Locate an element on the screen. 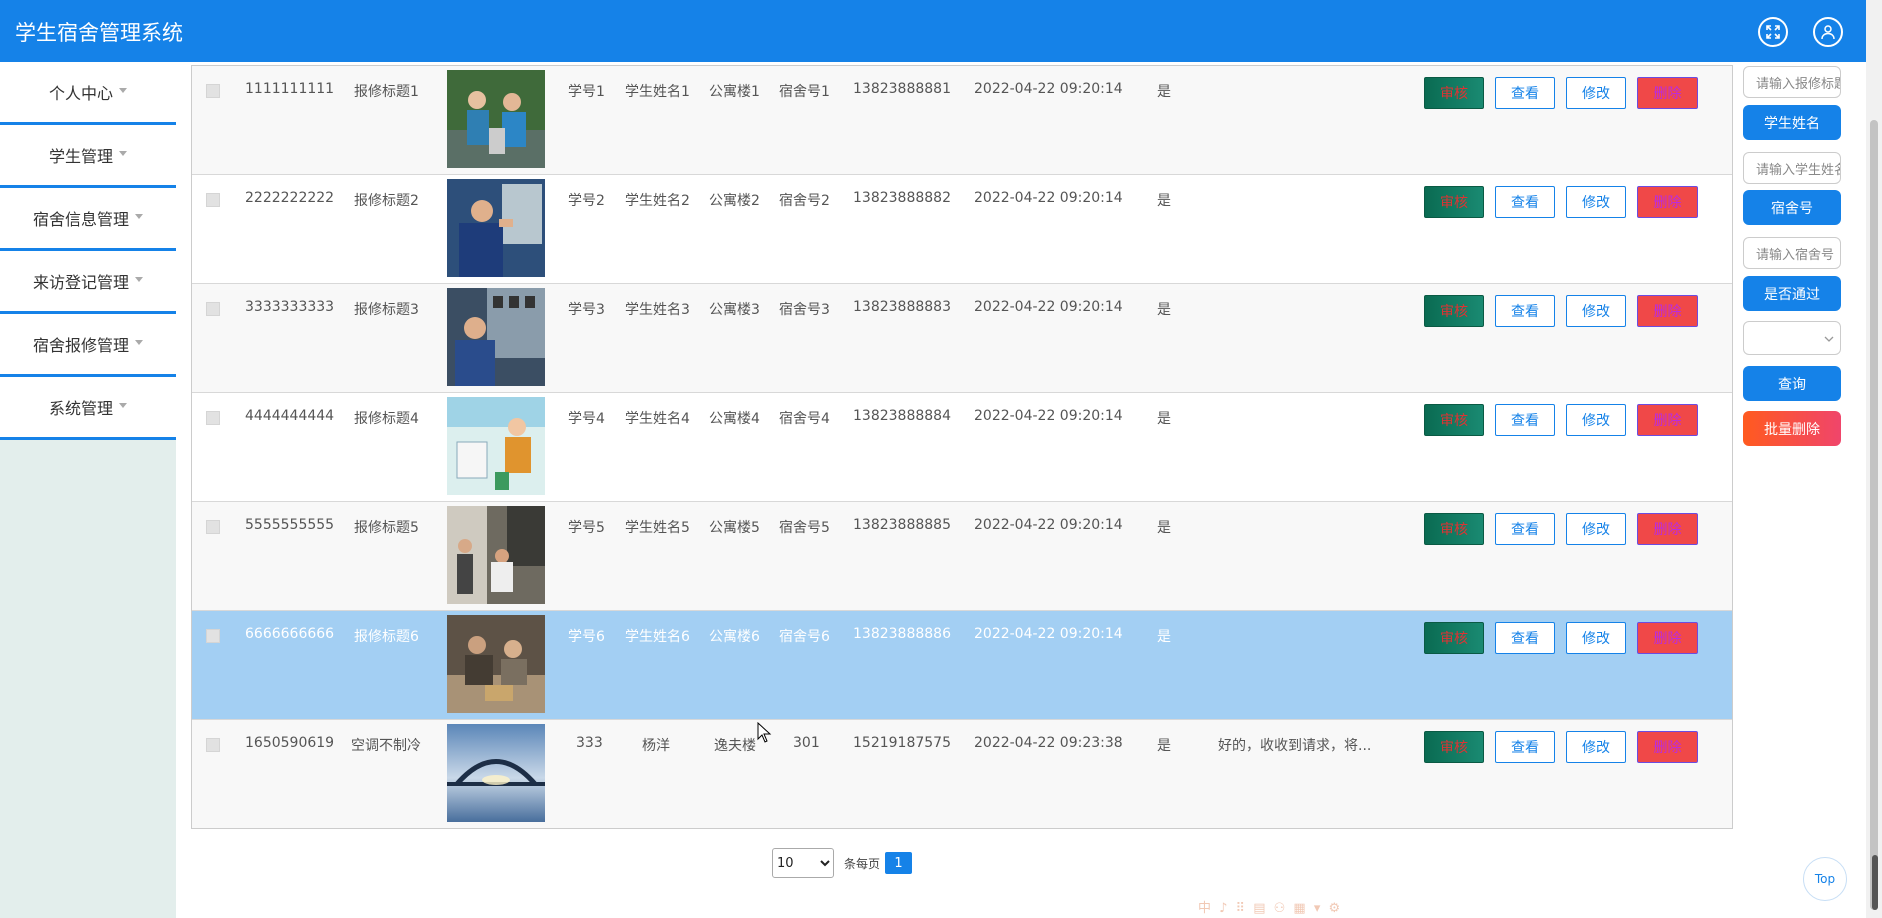  student-name-input: 请输入学生姓名 is located at coordinates (1792, 168).